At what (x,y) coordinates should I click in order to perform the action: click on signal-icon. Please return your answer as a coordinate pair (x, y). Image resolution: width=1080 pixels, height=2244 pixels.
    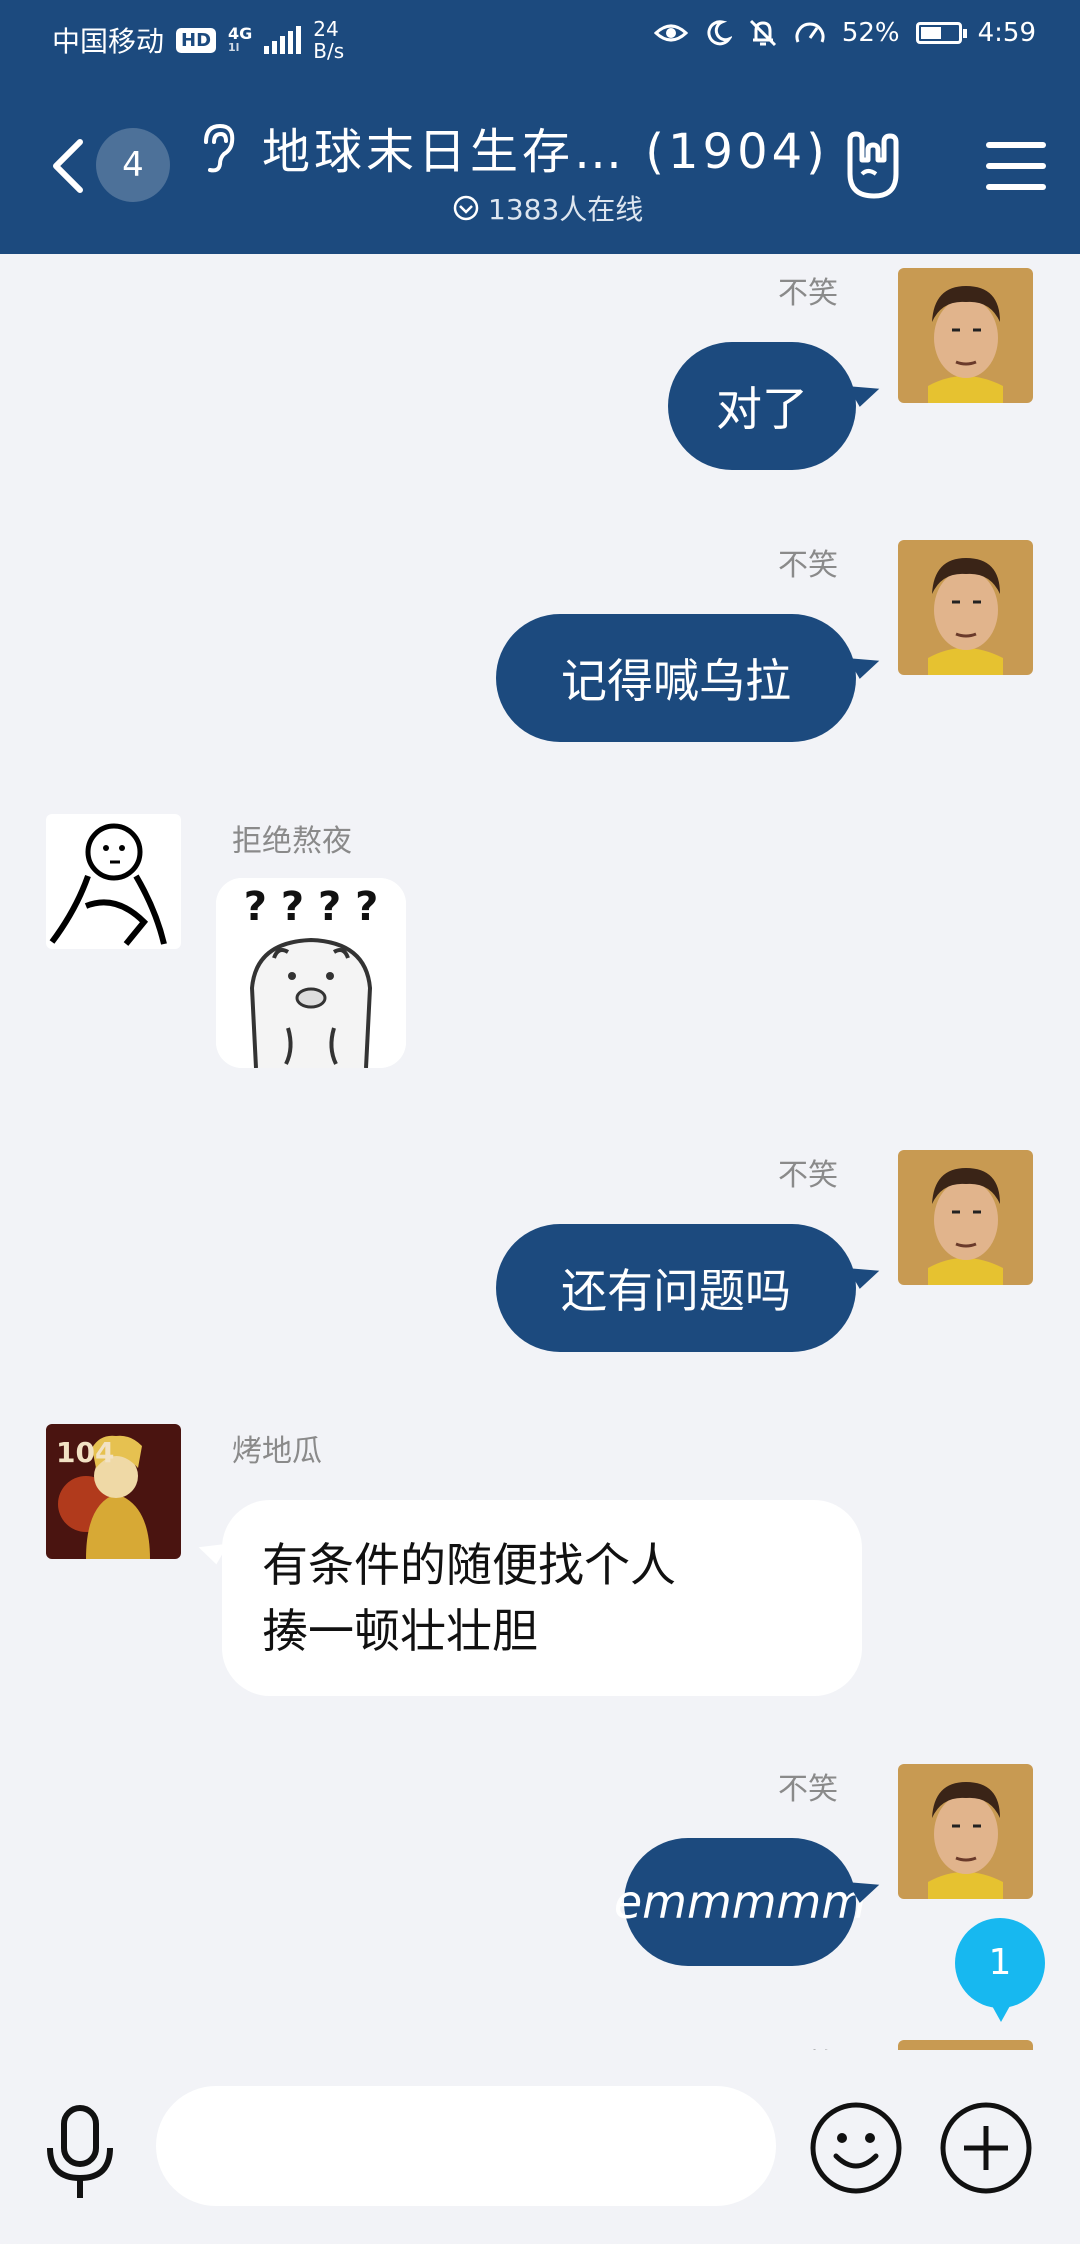
    Looking at the image, I should click on (283, 40).